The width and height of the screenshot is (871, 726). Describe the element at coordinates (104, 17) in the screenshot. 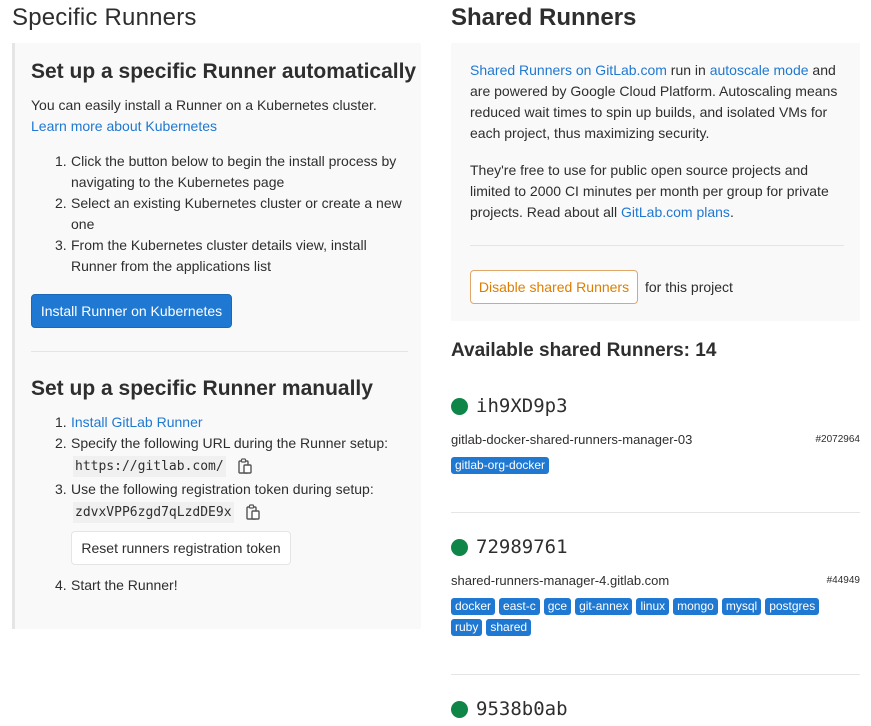

I see `specific-runners-title: Specific Runners` at that location.